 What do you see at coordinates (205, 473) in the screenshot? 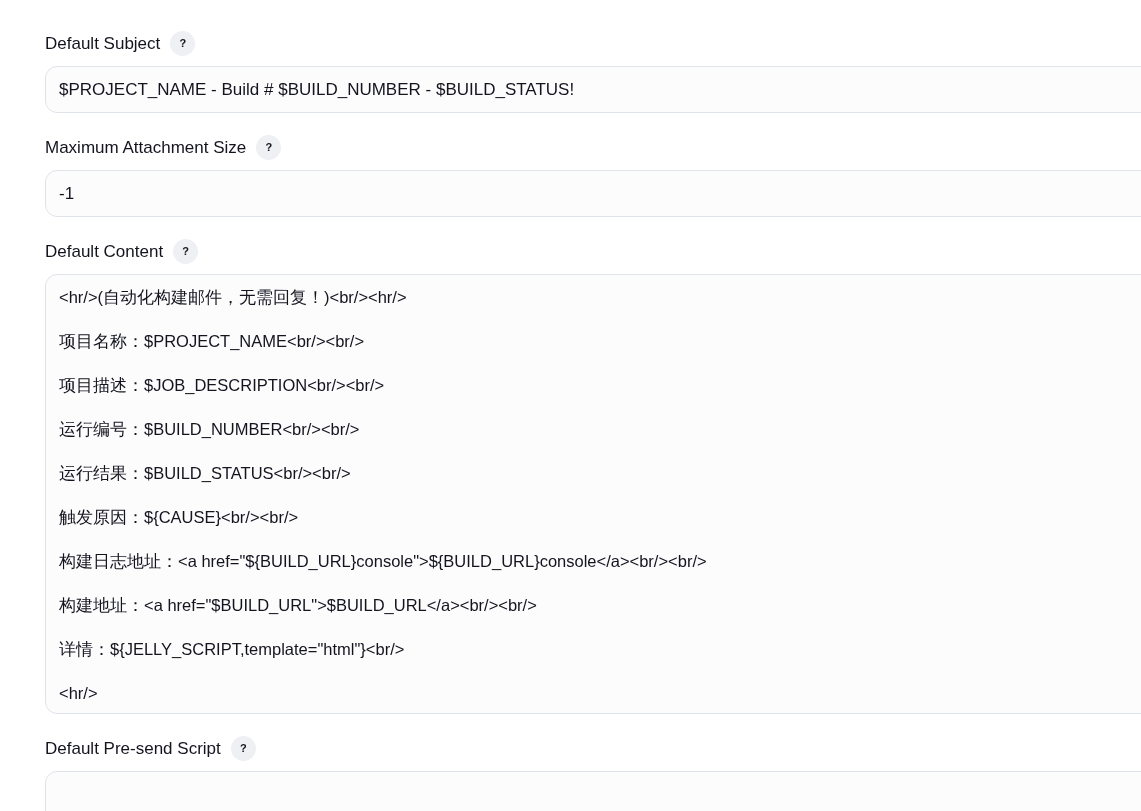
I see `content-line: 运行结果：$BUILD_STATUS<br/><br/>` at bounding box center [205, 473].